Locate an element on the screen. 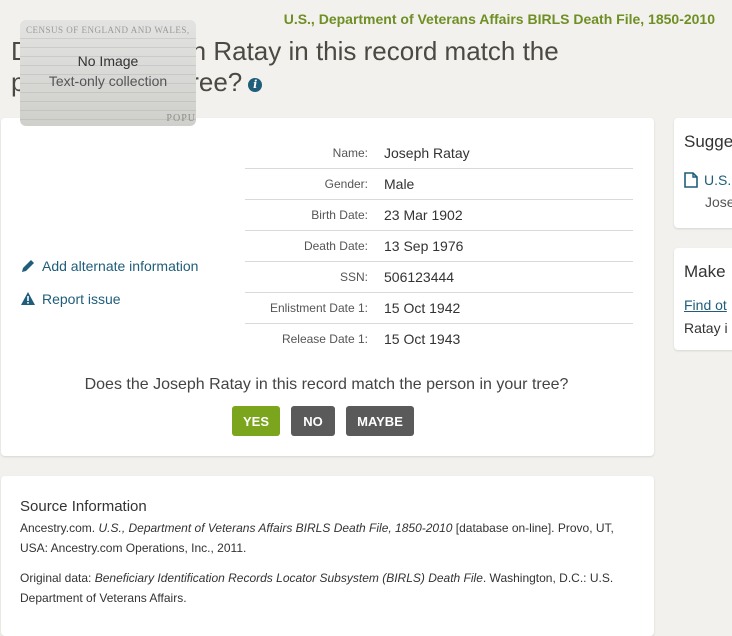  fact-label: Death Date: is located at coordinates (335, 246).